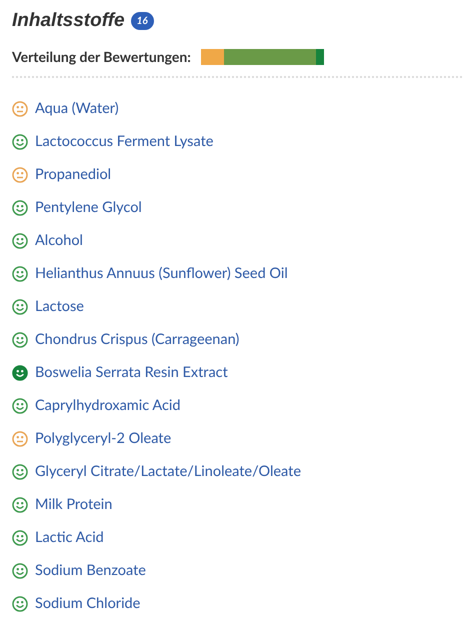 The image size is (474, 640). Describe the element at coordinates (90, 570) in the screenshot. I see `ingredient-link: Sodium Benzoate` at that location.